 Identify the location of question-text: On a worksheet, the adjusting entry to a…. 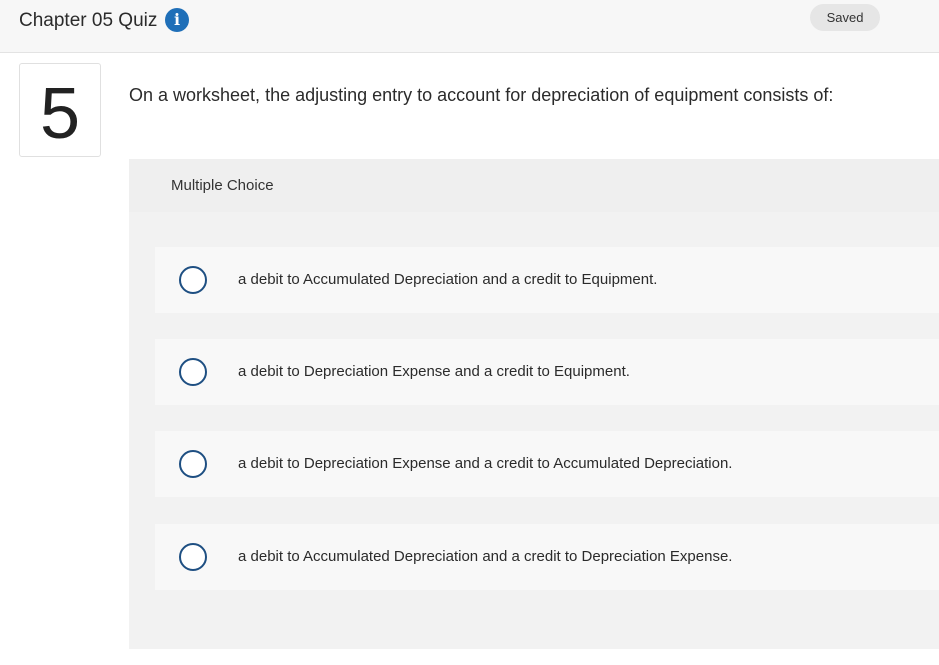
(481, 95).